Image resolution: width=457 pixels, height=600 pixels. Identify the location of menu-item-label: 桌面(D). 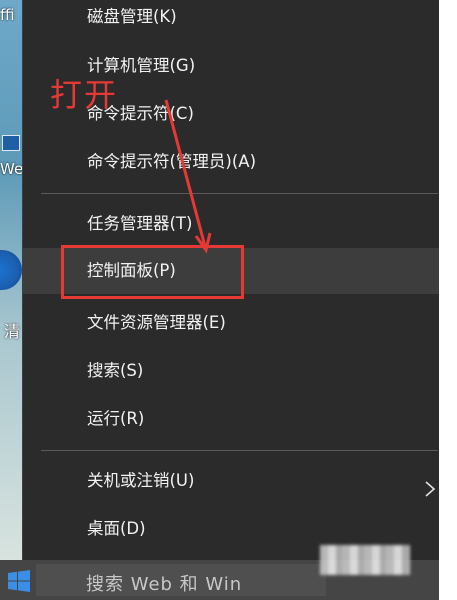
(116, 528).